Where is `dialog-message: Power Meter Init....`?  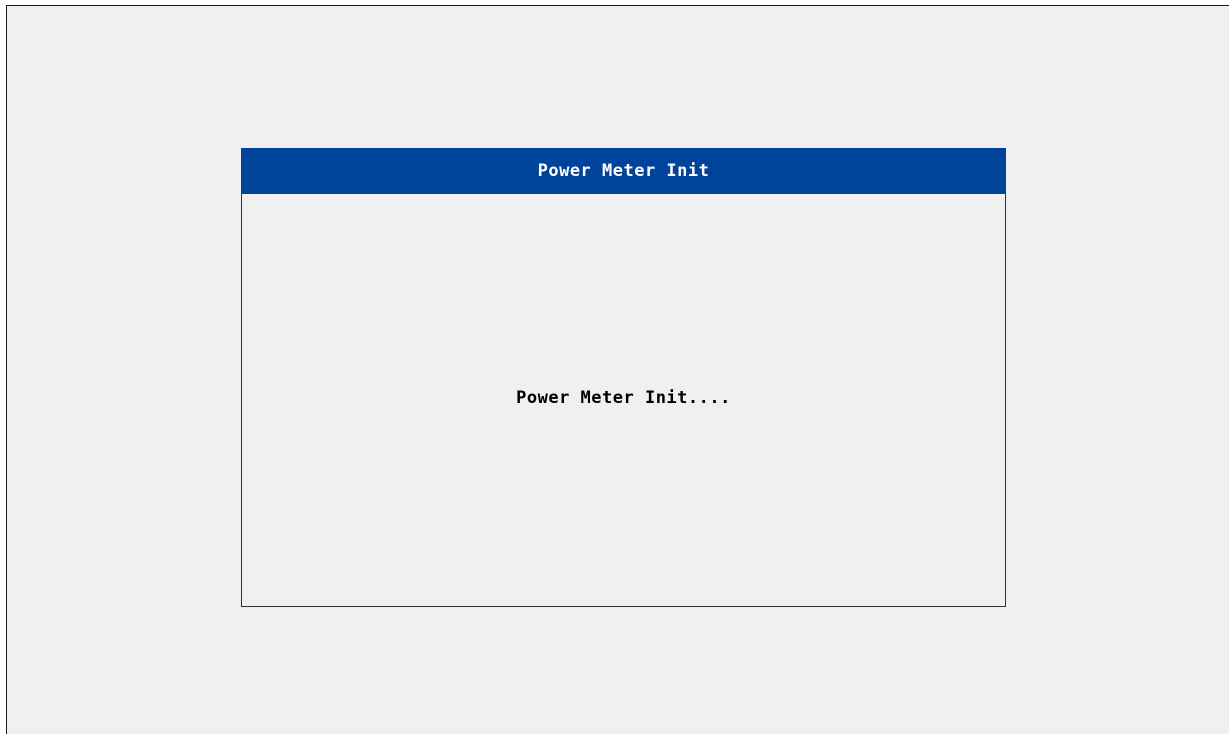
dialog-message: Power Meter Init.... is located at coordinates (623, 398).